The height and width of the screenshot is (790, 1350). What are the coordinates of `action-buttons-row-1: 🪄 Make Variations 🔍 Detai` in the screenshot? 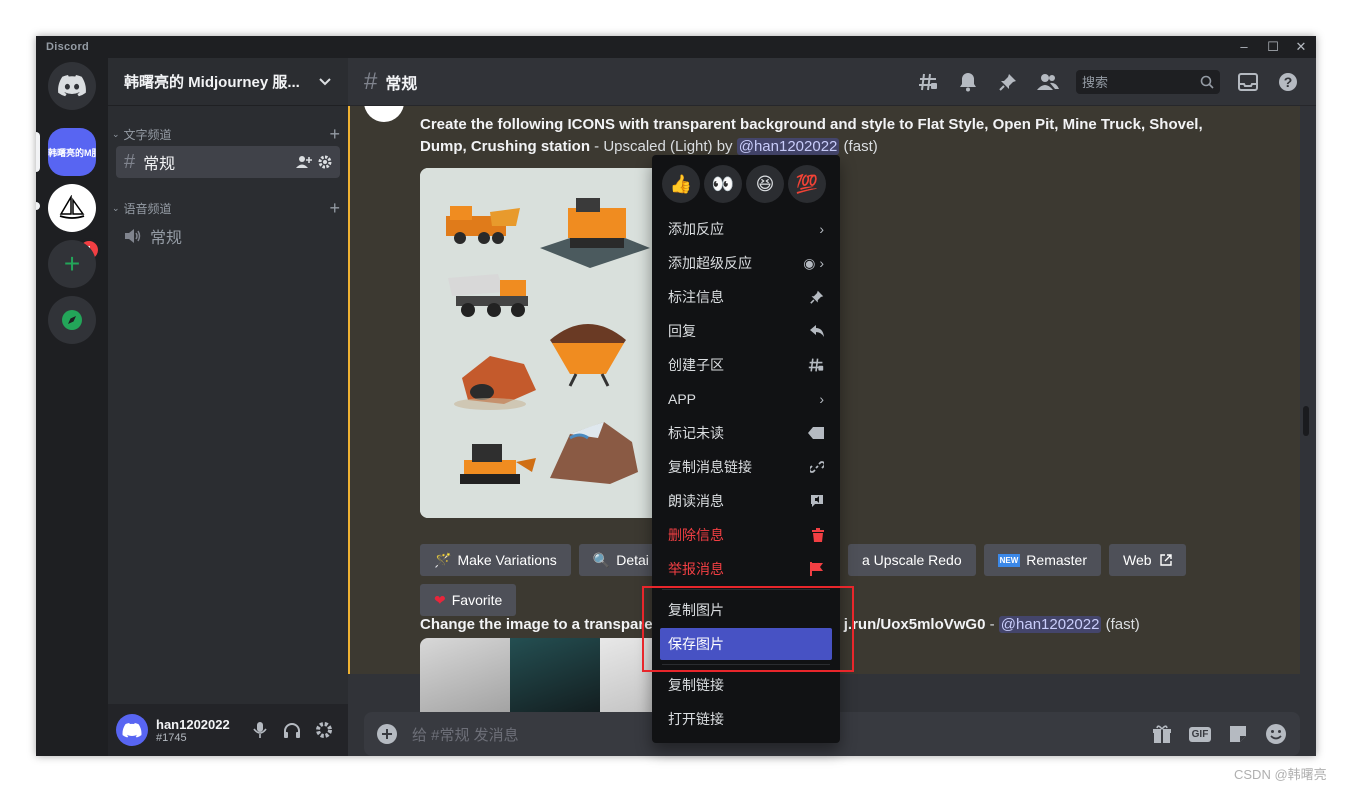 It's located at (545, 560).